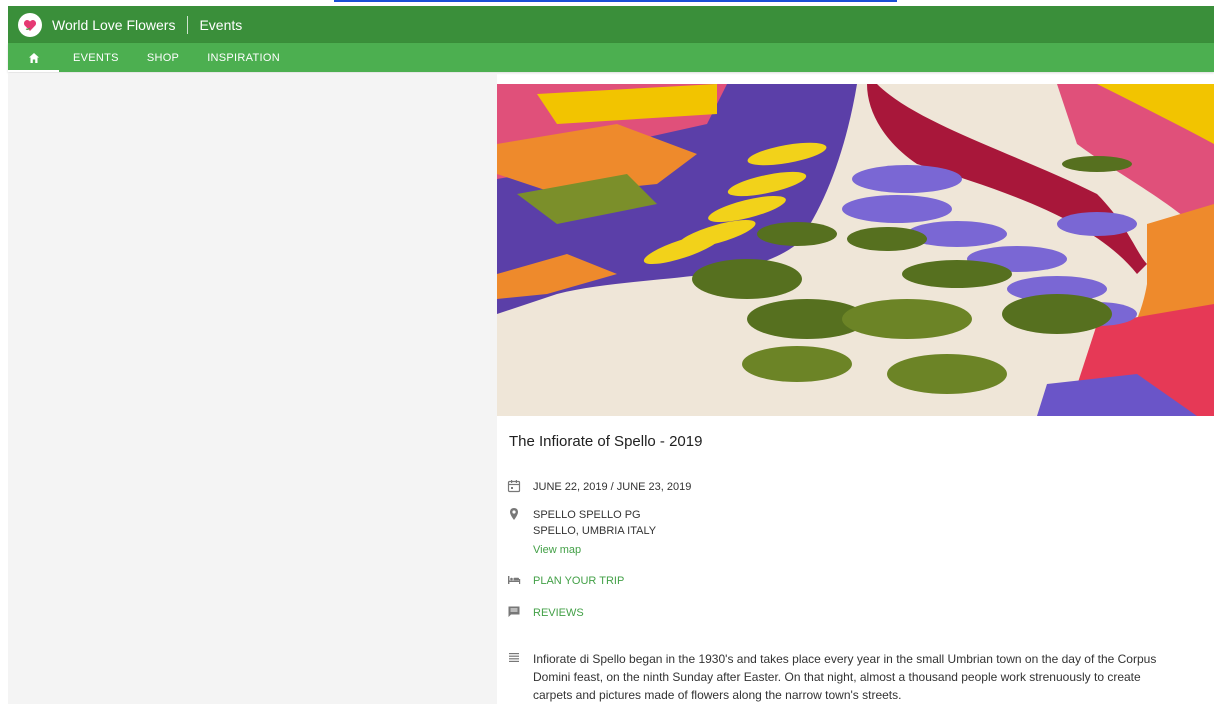 This screenshot has height=704, width=1214. What do you see at coordinates (188, 24) in the screenshot?
I see `title-divider` at bounding box center [188, 24].